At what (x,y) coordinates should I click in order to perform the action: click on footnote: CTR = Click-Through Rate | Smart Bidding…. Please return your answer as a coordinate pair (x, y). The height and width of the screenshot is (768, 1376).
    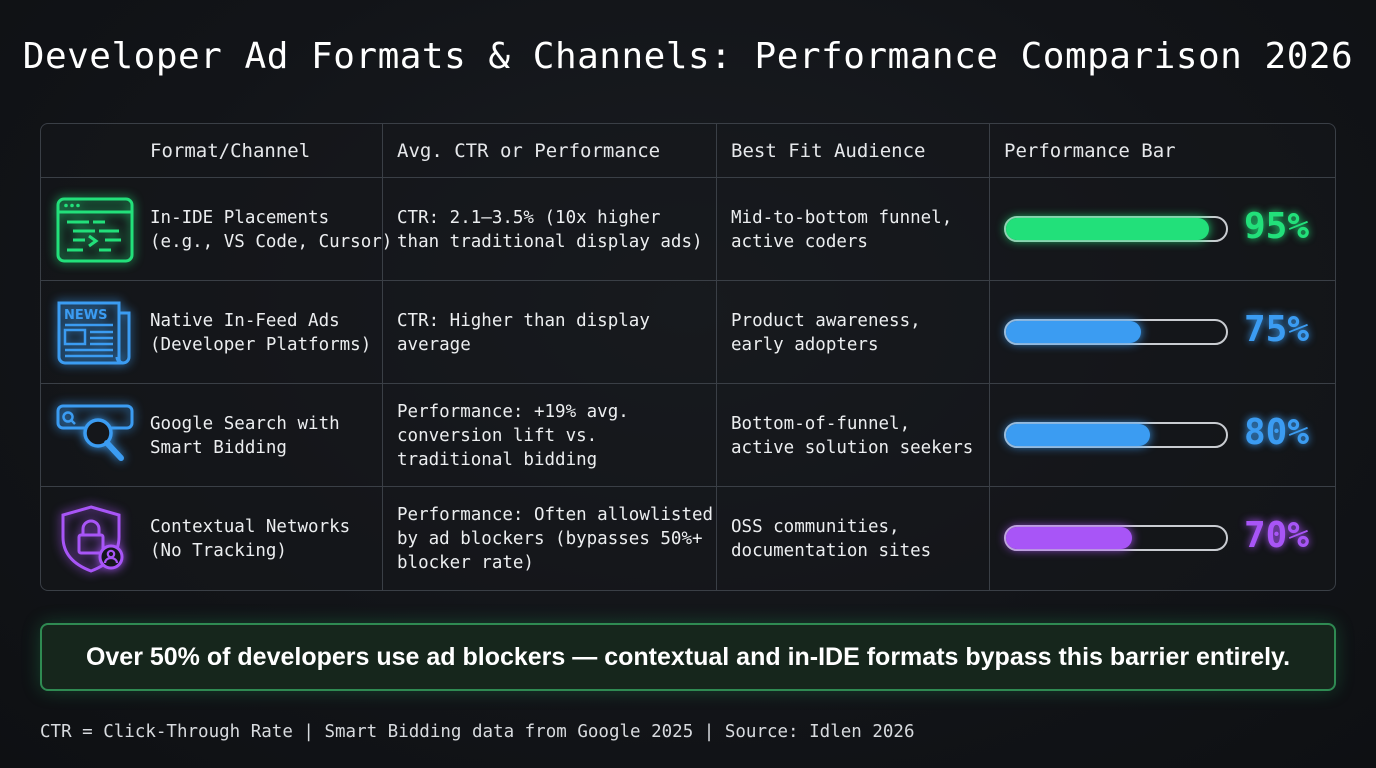
    Looking at the image, I should click on (477, 732).